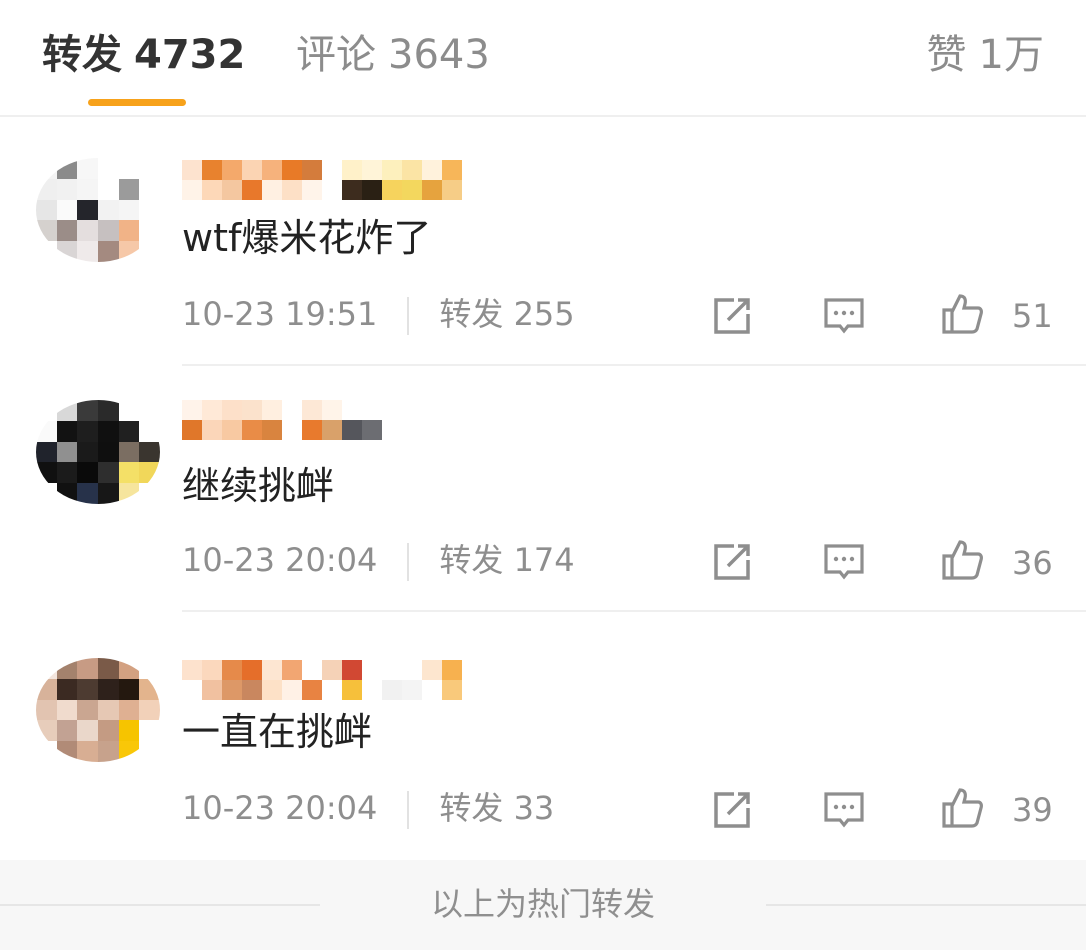 Image resolution: width=1086 pixels, height=950 pixels. I want to click on tab-like-label: 赞, so click(946, 55).